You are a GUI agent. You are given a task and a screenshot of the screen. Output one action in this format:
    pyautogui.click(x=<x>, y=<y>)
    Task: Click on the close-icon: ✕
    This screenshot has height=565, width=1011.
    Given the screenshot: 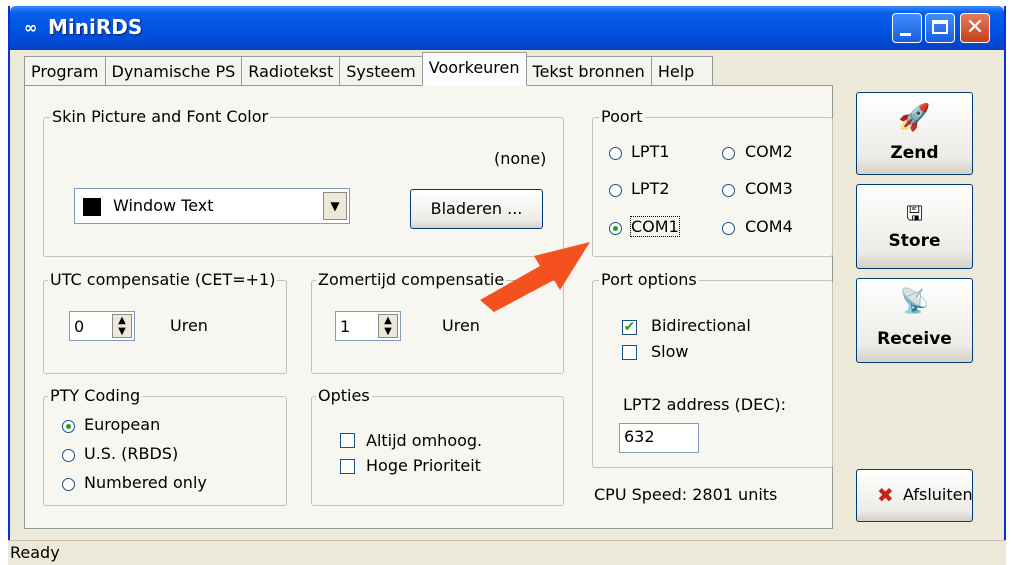 What is the action you would take?
    pyautogui.click(x=975, y=27)
    